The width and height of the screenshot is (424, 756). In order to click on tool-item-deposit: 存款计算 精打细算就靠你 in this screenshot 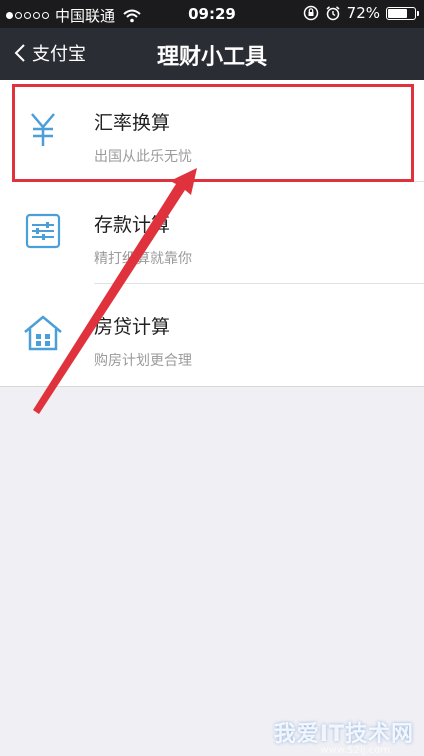, I will do `click(212, 233)`.